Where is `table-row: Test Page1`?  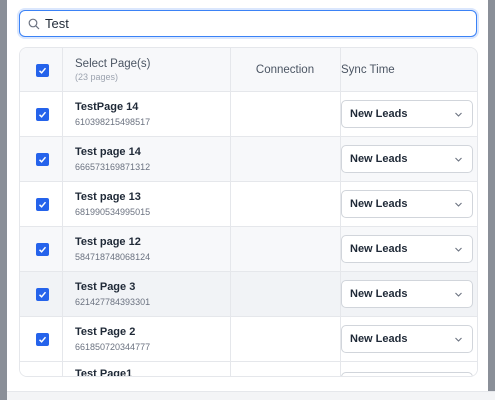
table-row: Test Page1 is located at coordinates (248, 369).